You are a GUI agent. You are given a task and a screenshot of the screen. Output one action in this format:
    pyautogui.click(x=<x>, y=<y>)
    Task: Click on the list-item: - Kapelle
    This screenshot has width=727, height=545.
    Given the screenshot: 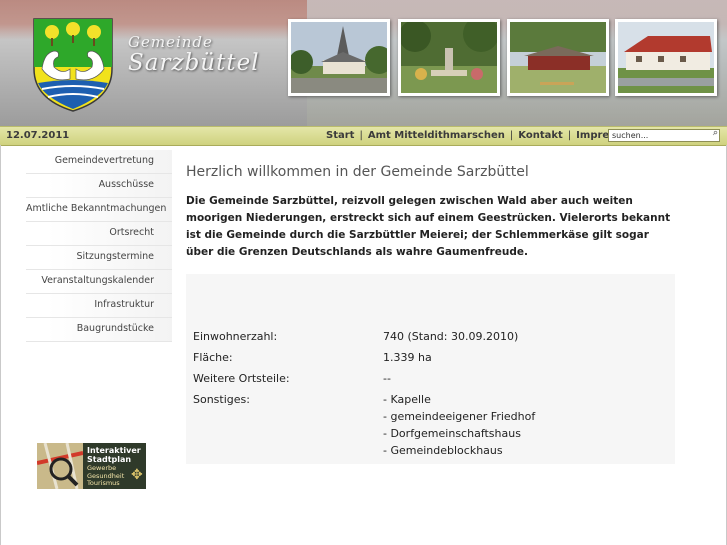 What is the action you would take?
    pyautogui.click(x=407, y=399)
    